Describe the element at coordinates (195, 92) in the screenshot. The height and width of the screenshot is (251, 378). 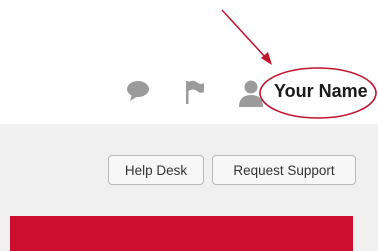
I see `flag-icon` at that location.